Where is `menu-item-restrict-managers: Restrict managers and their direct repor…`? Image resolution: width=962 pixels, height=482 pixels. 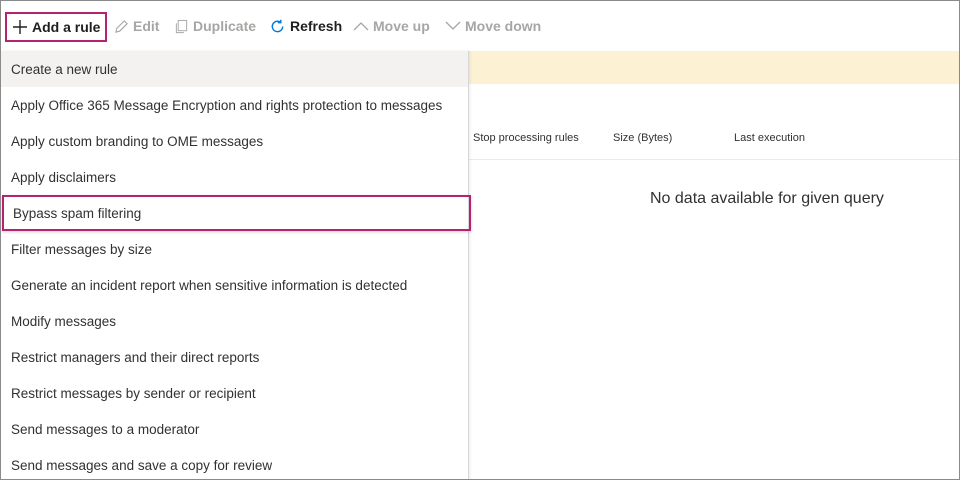
menu-item-restrict-managers: Restrict managers and their direct repor… is located at coordinates (234, 357).